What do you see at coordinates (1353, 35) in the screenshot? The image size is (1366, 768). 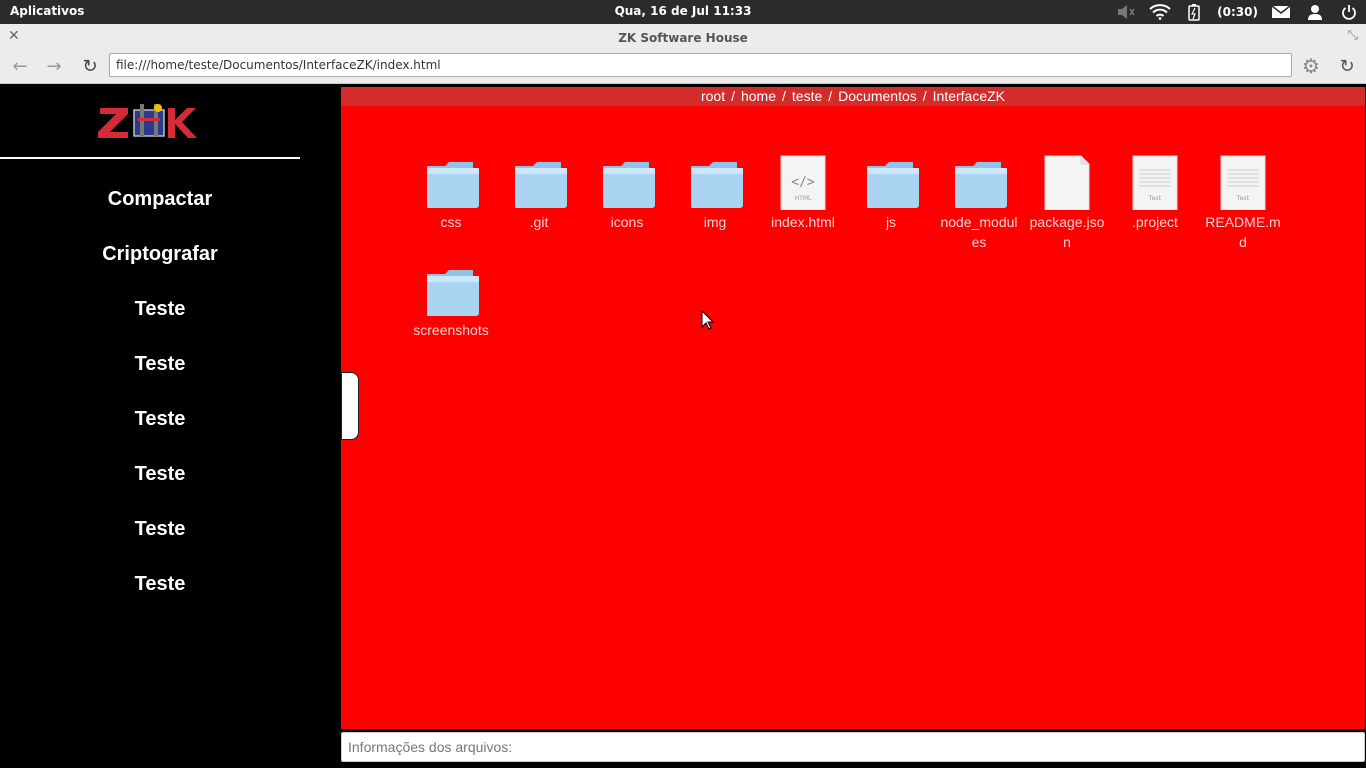 I see `restore-window-icon: ⤡` at bounding box center [1353, 35].